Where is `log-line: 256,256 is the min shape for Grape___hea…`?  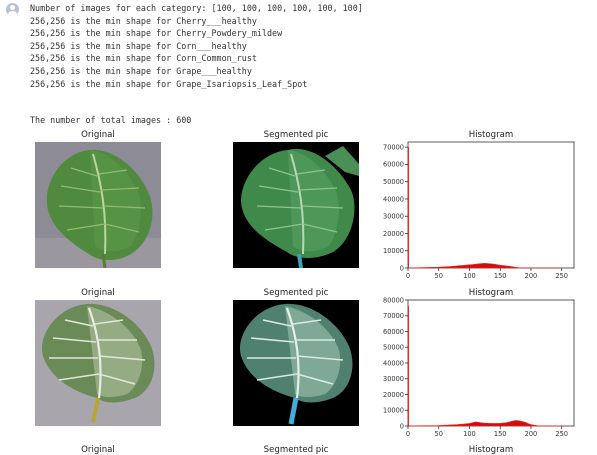 log-line: 256,256 is the min shape for Grape___hea… is located at coordinates (141, 70).